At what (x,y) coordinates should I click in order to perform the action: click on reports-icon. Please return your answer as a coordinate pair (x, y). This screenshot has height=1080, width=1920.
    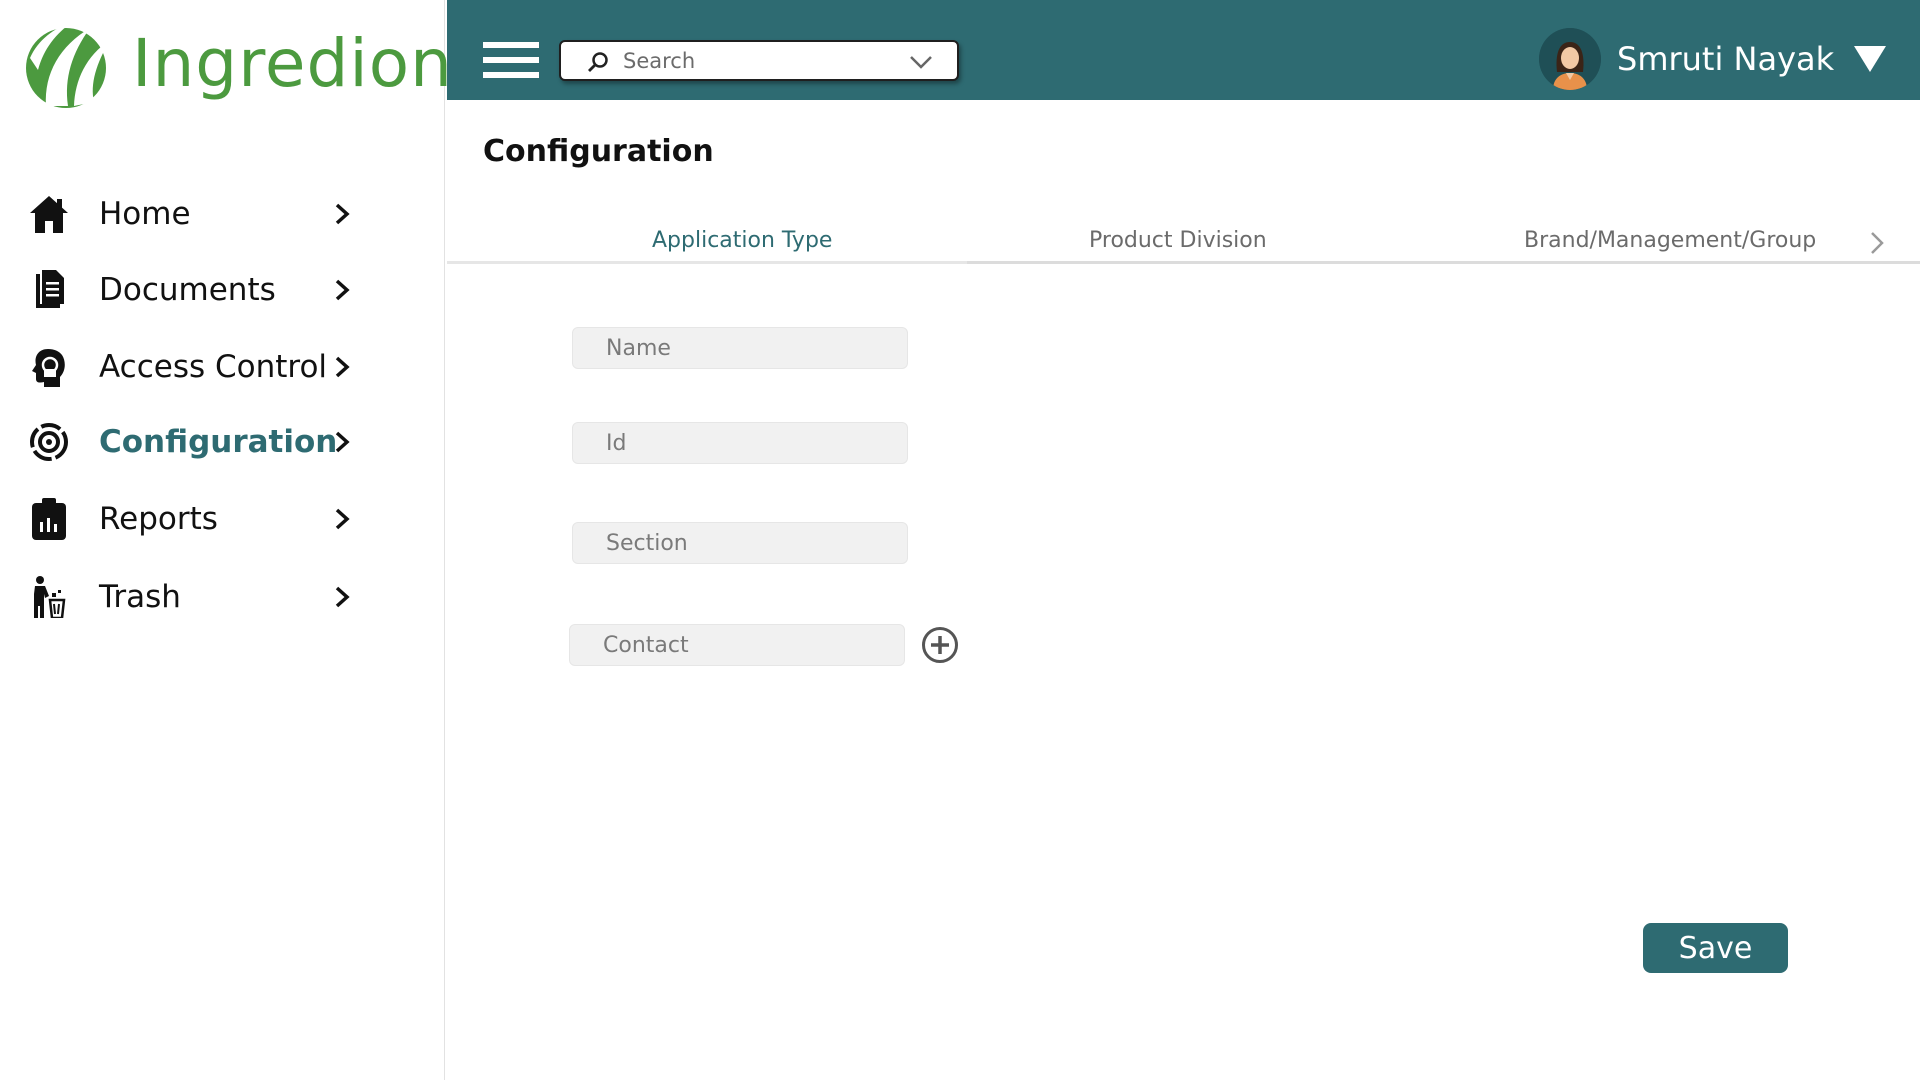
    Looking at the image, I should click on (49, 519).